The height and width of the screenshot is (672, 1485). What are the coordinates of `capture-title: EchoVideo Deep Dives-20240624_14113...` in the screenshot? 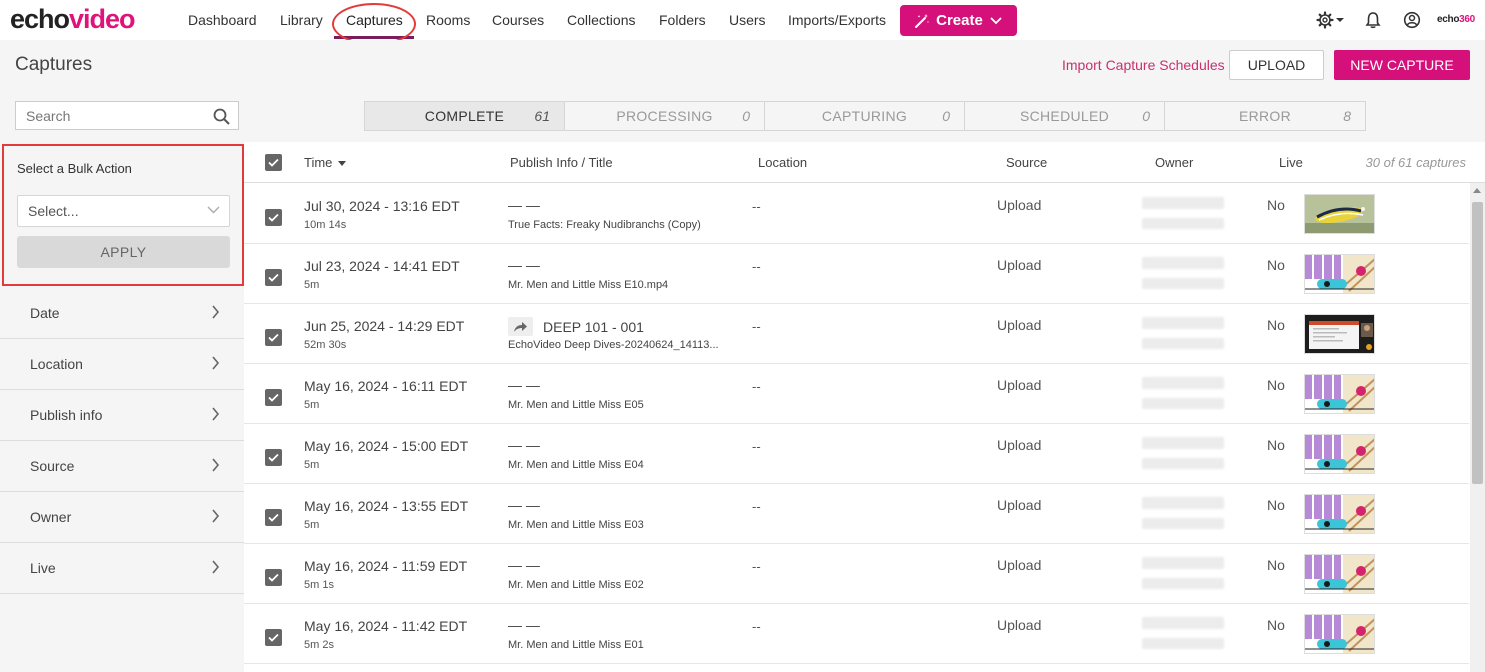 It's located at (613, 345).